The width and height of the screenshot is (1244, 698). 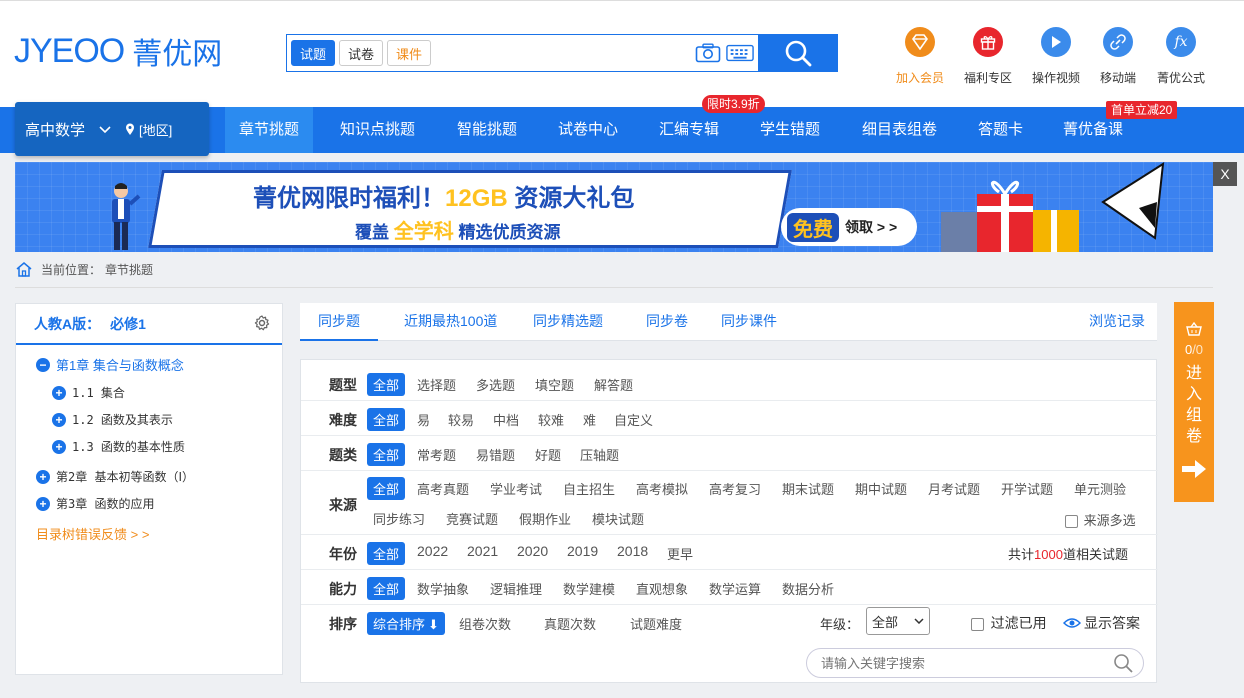 What do you see at coordinates (95, 503) in the screenshot?
I see `tree-node-chapter-3: + 第3章 函数的应用` at bounding box center [95, 503].